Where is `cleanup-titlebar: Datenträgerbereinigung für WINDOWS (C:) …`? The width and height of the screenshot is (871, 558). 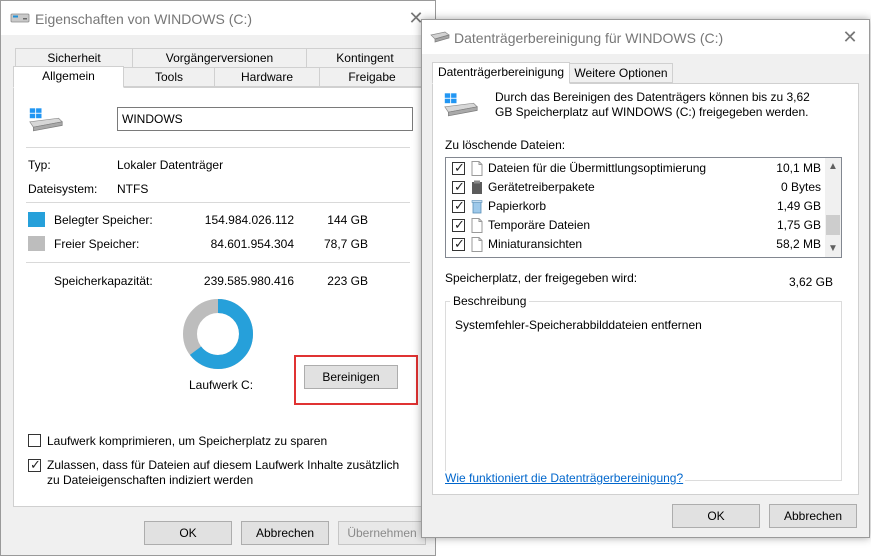
cleanup-titlebar: Datenträgerbereinigung für WINDOWS (C:) … is located at coordinates (645, 37).